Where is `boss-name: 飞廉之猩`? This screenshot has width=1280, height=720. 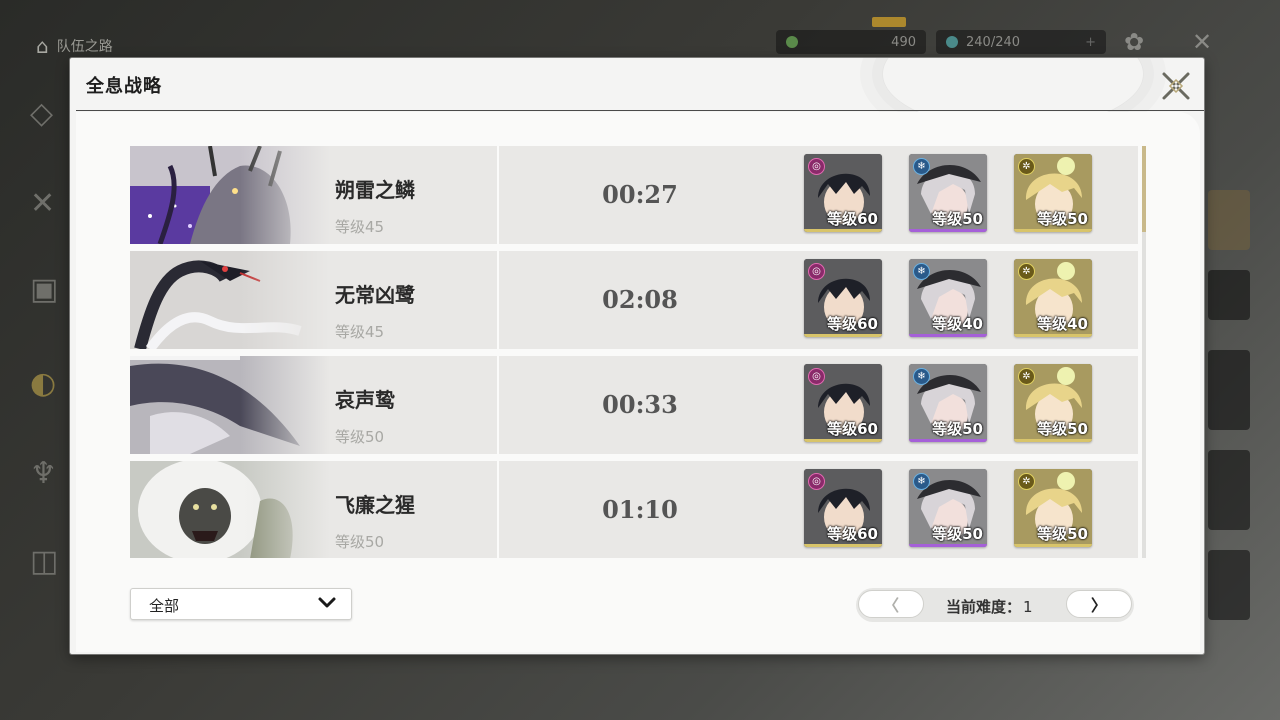 boss-name: 飞廉之猩 is located at coordinates (375, 505).